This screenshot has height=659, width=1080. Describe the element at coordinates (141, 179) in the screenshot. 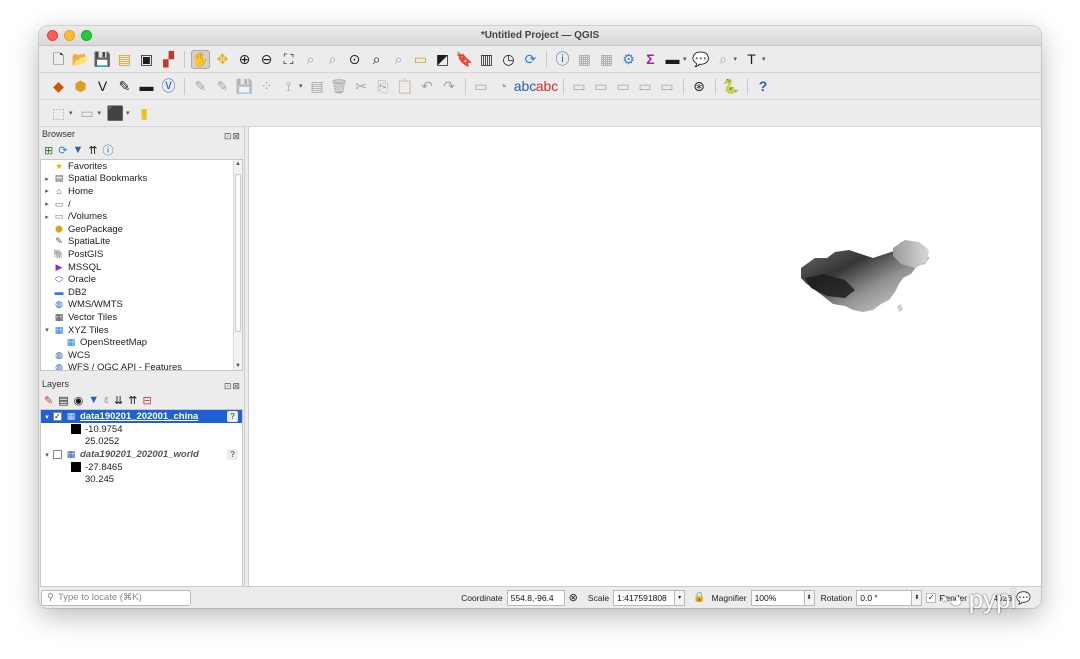

I see `browser-item: ▸ ▤ Spatial Bookmarks` at that location.